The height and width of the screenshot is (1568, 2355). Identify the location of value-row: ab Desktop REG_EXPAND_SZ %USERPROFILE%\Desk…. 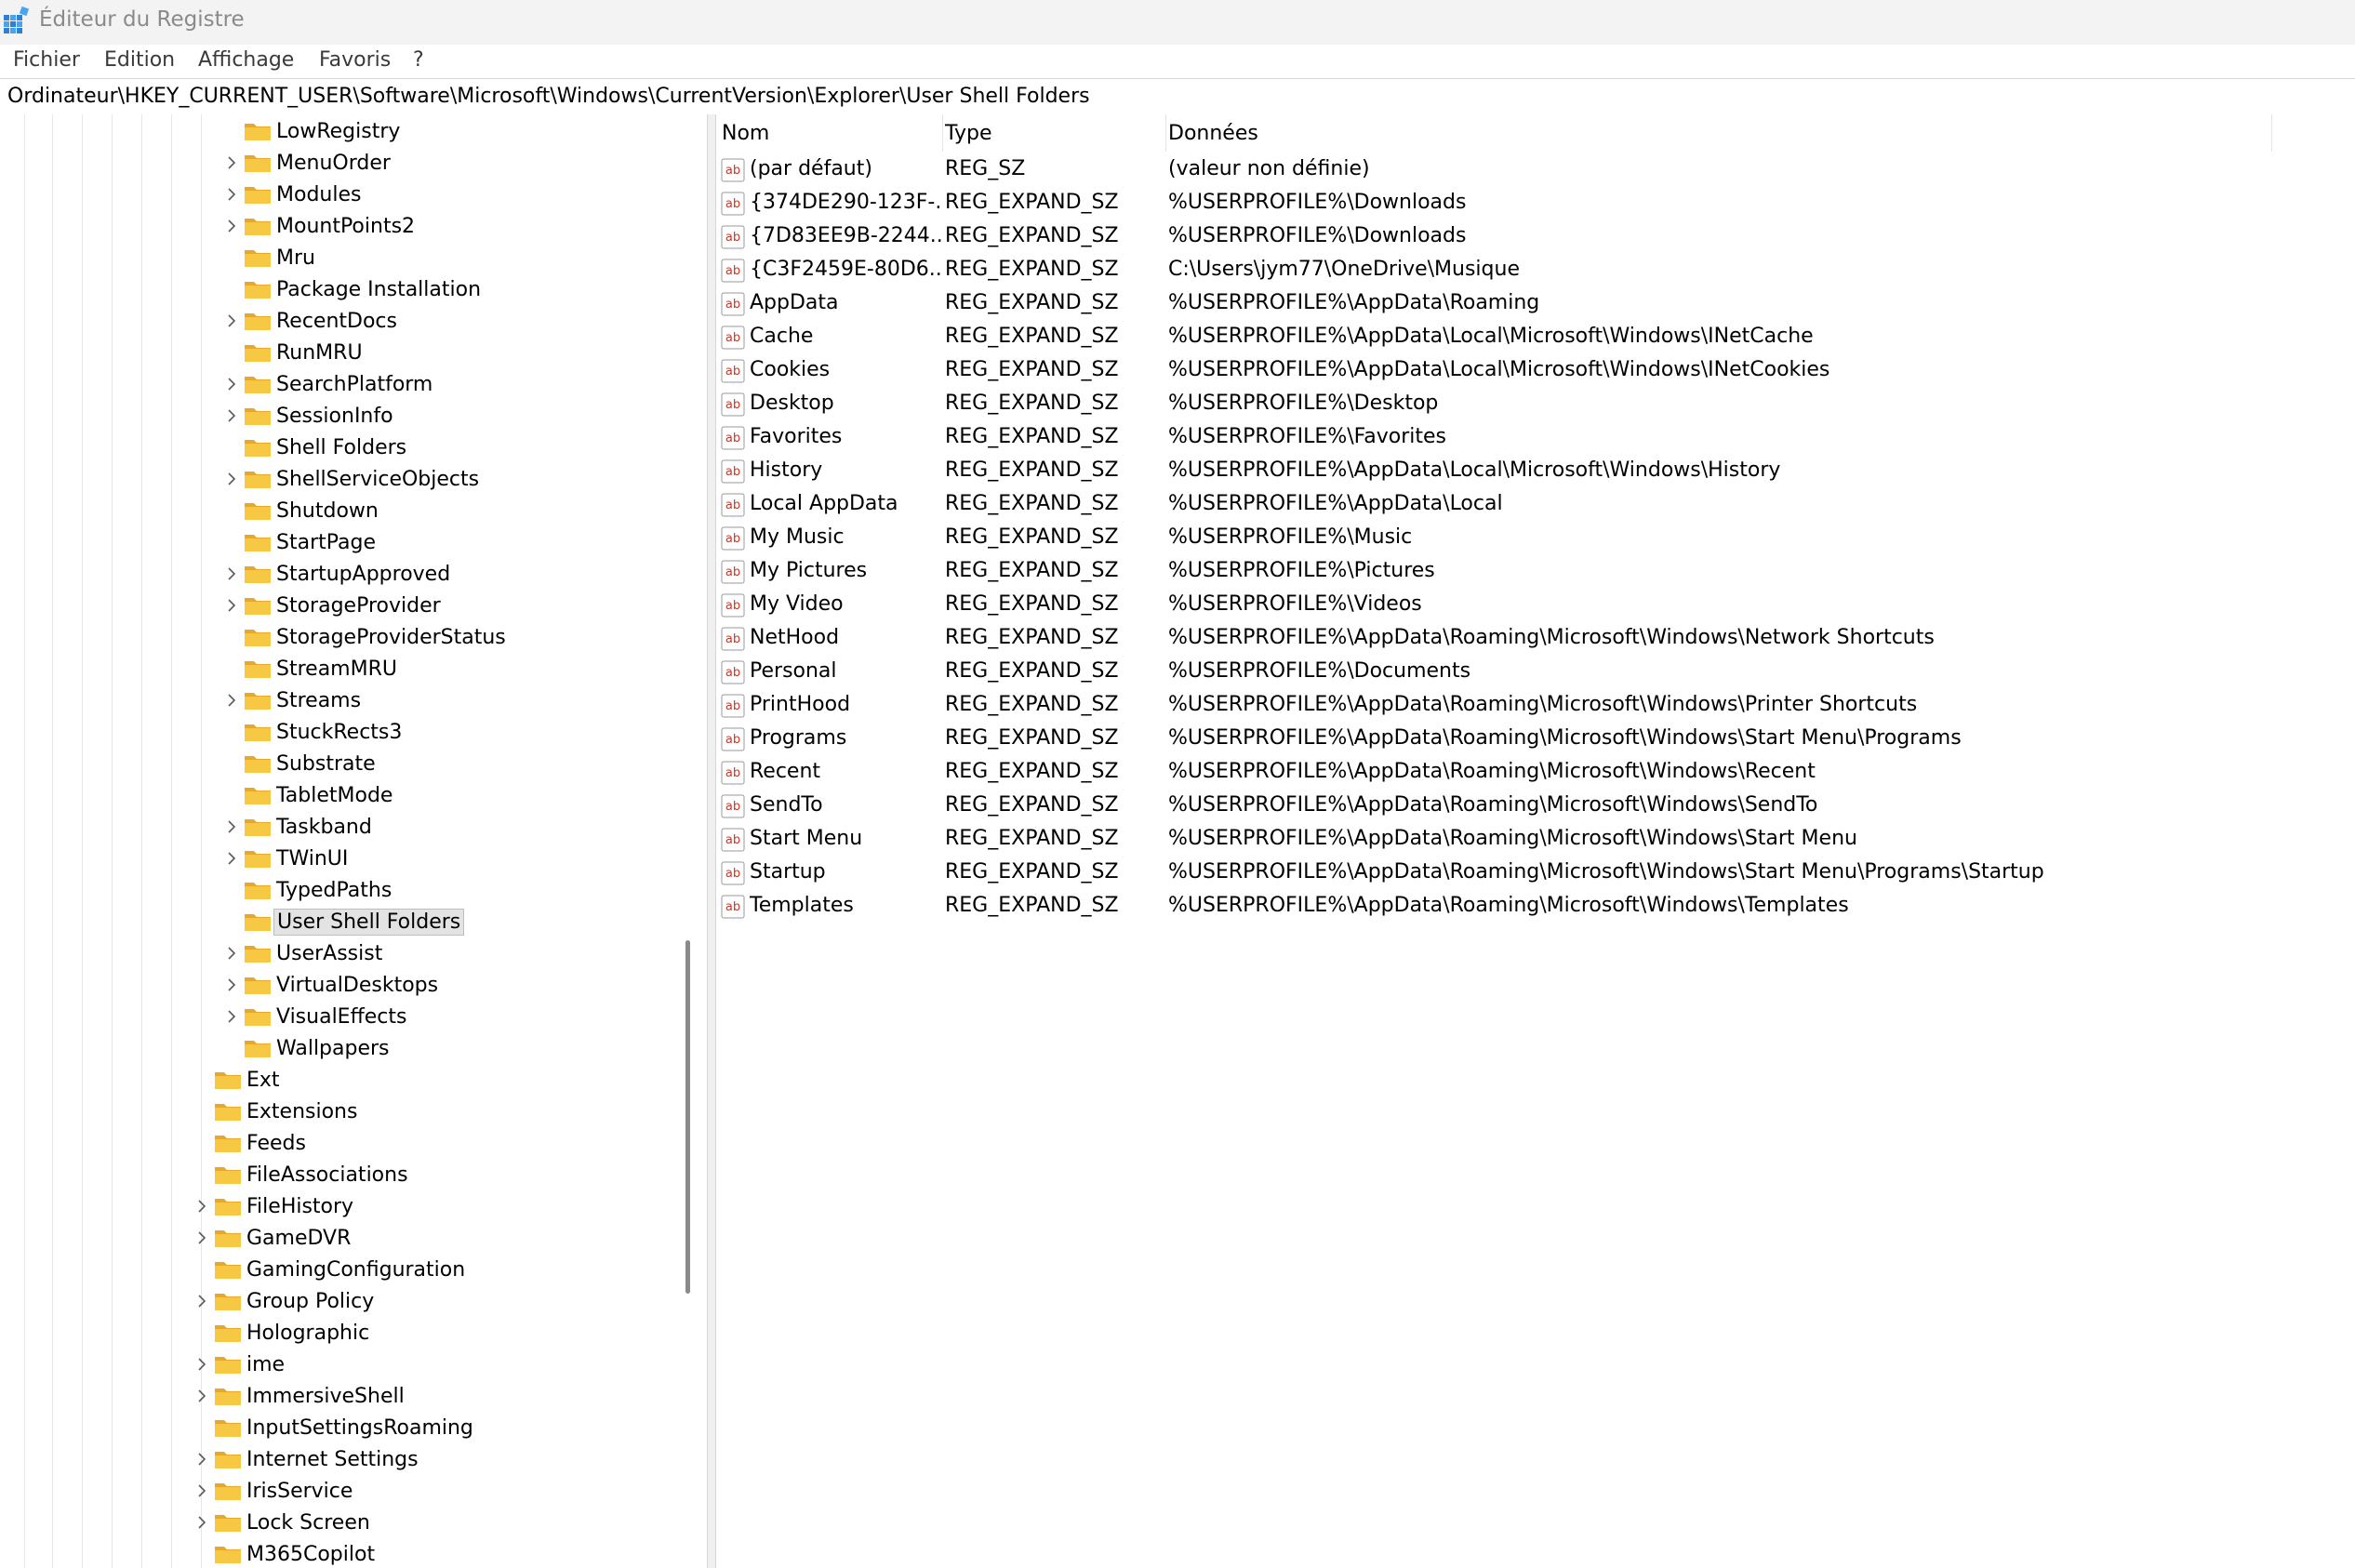
(1535, 404).